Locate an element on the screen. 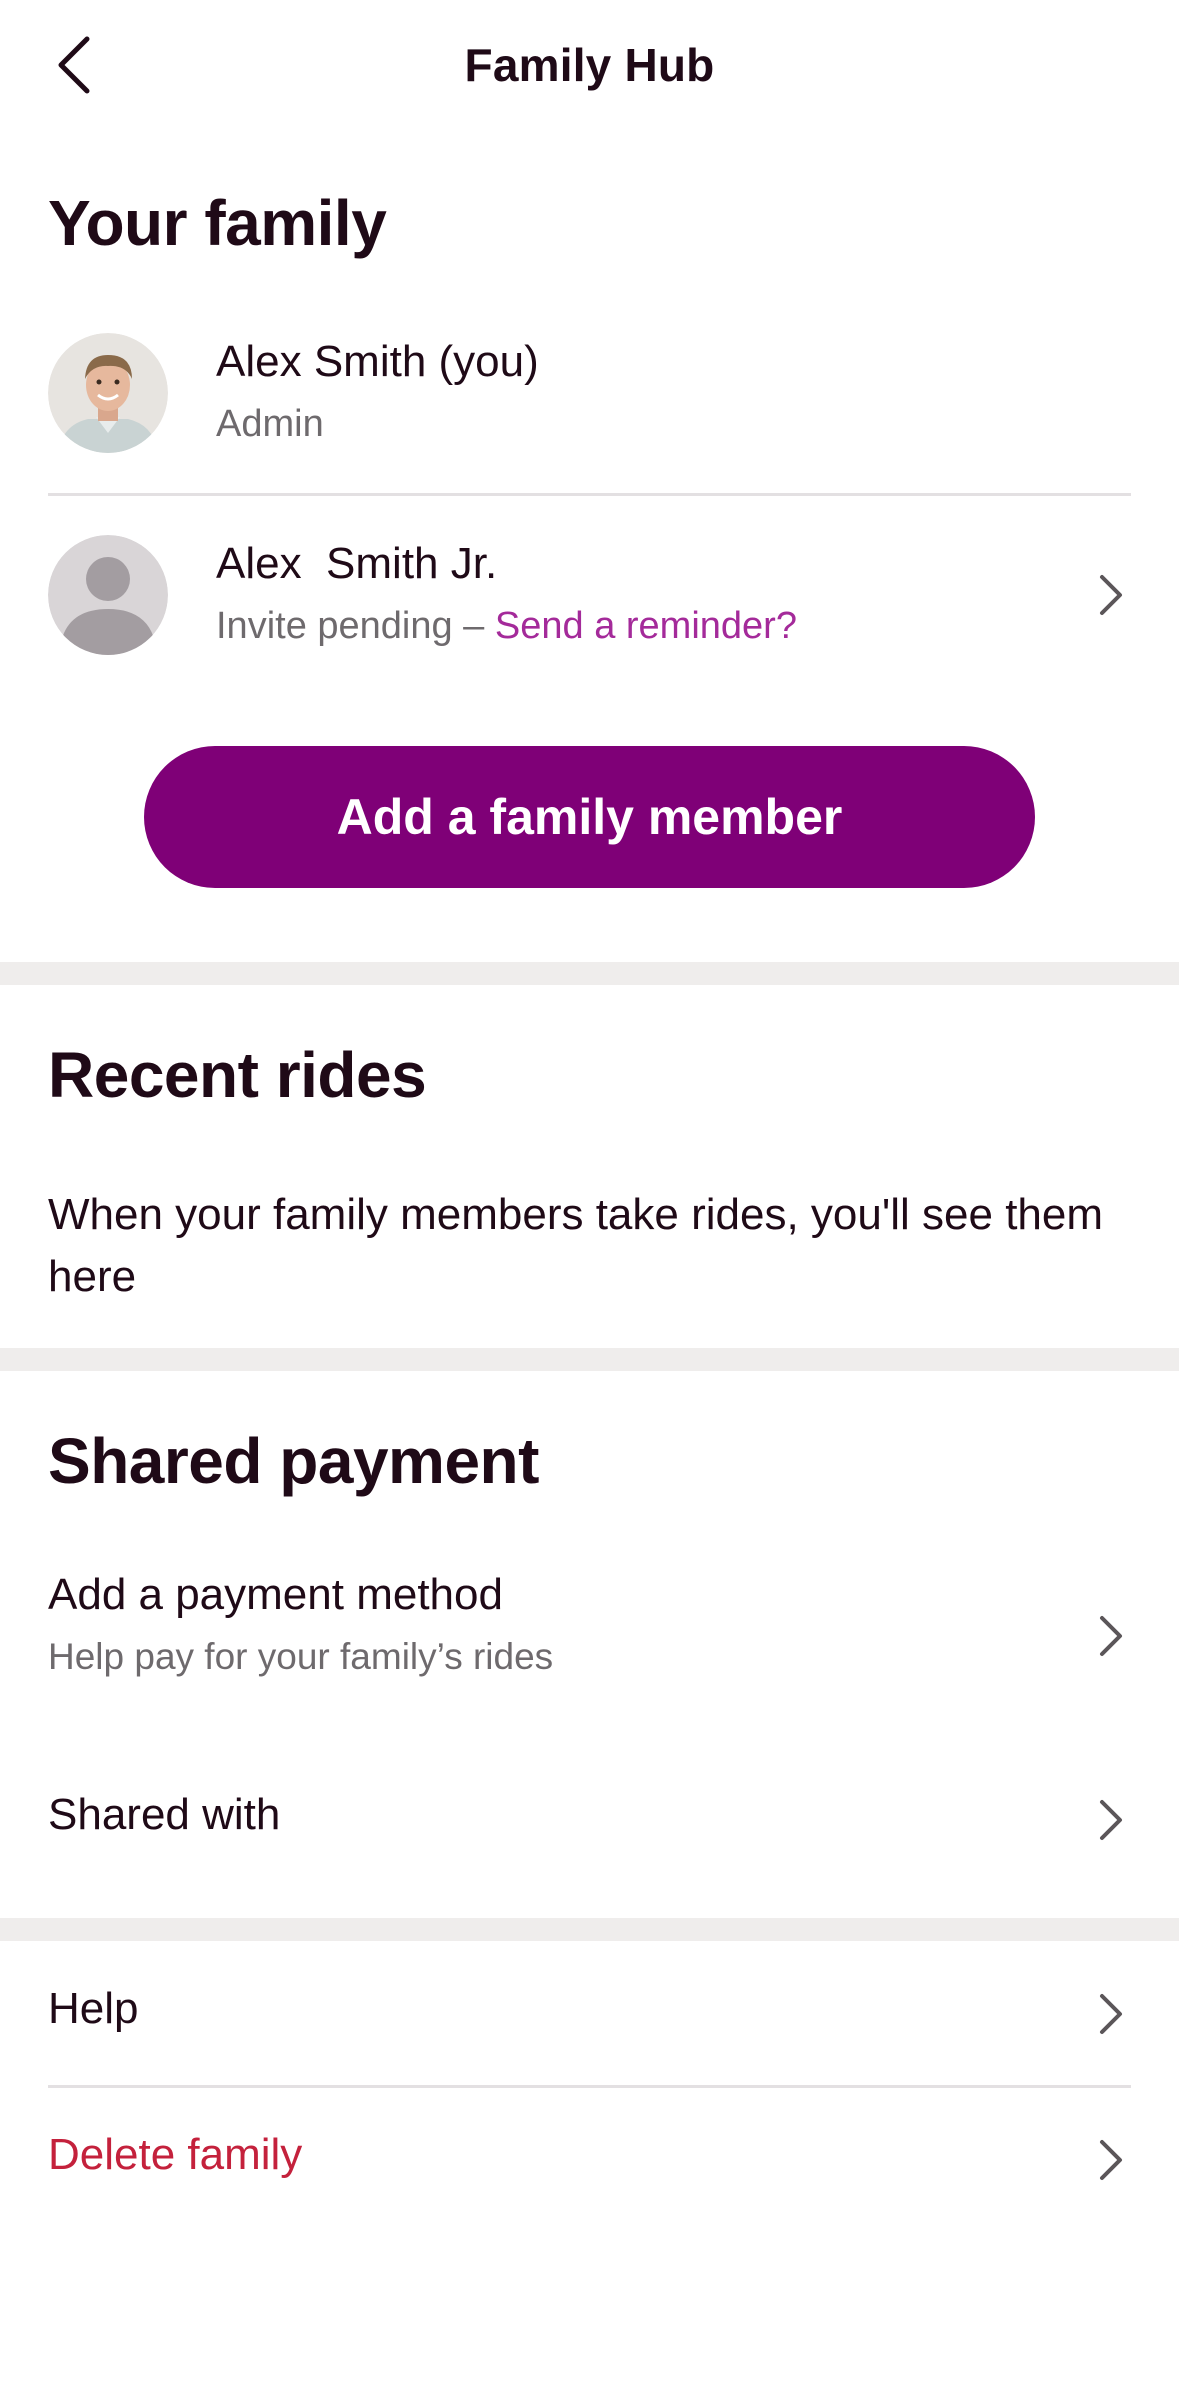  shared-with-label: Shared with is located at coordinates (164, 1814).